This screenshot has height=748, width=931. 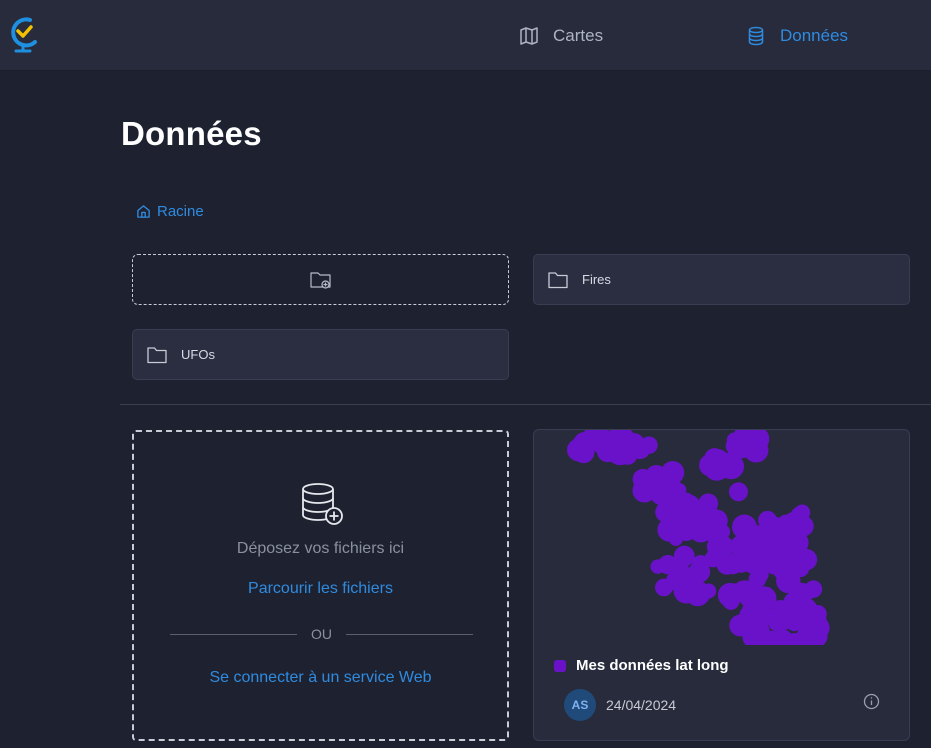 I want to click on dataset-title-row: Mes données lat long, so click(x=641, y=665).